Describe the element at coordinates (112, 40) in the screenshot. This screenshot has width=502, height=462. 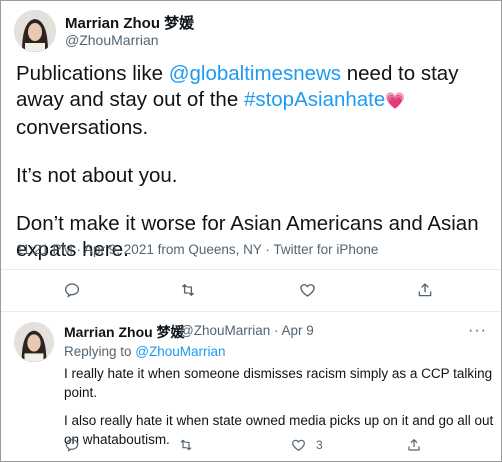
I see `author-handle: @ZhouMarrian` at that location.